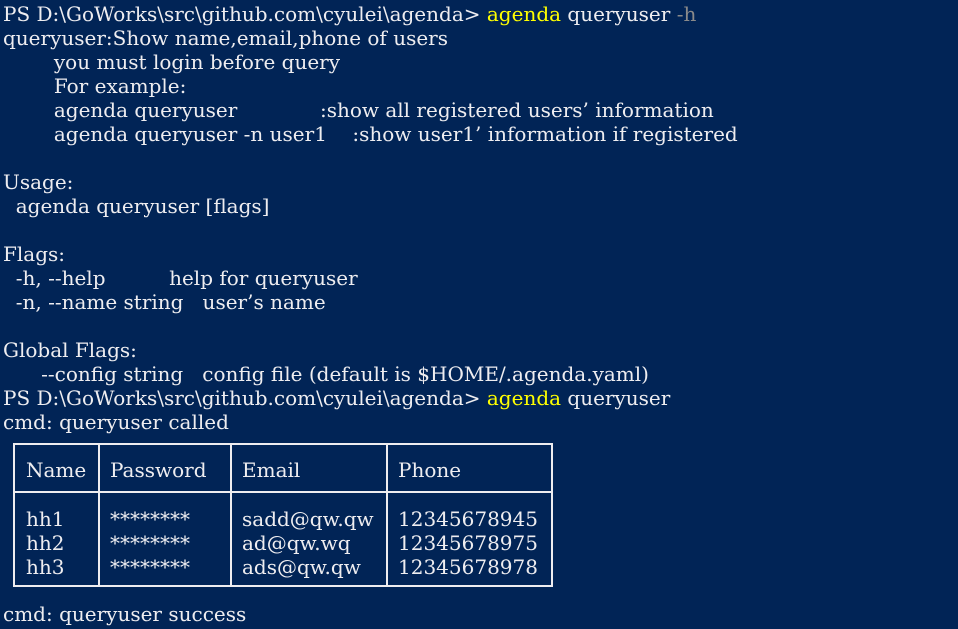  What do you see at coordinates (468, 519) in the screenshot?
I see `table-cell-phone: 12345678945` at bounding box center [468, 519].